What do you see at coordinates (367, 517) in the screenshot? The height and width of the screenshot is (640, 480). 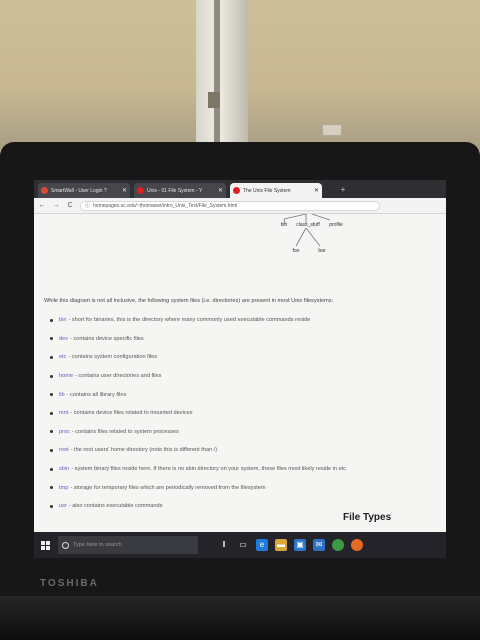 I see `section-heading-file-types: File Types` at bounding box center [367, 517].